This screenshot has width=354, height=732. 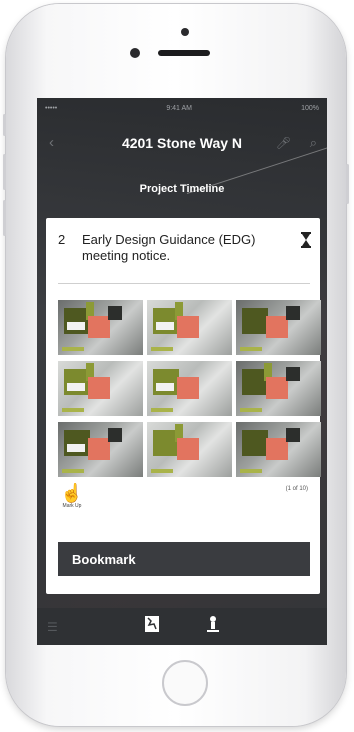 I want to click on divider, so click(x=184, y=283).